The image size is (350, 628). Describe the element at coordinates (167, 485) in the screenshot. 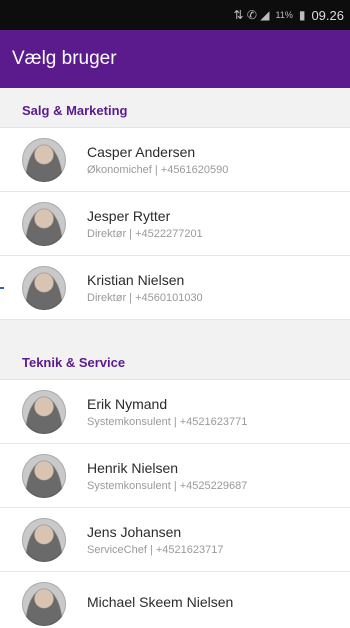

I see `user-detail: Systemkonsulent | +4525229687` at that location.